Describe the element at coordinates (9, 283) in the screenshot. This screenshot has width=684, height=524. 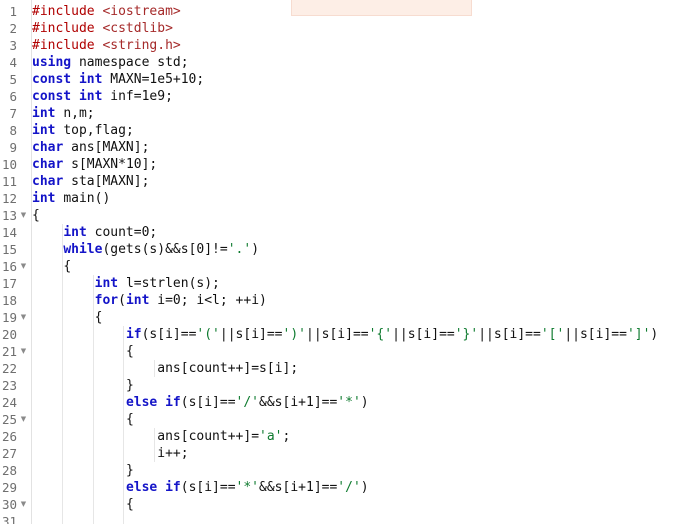
I see `line-number-17: 17` at that location.